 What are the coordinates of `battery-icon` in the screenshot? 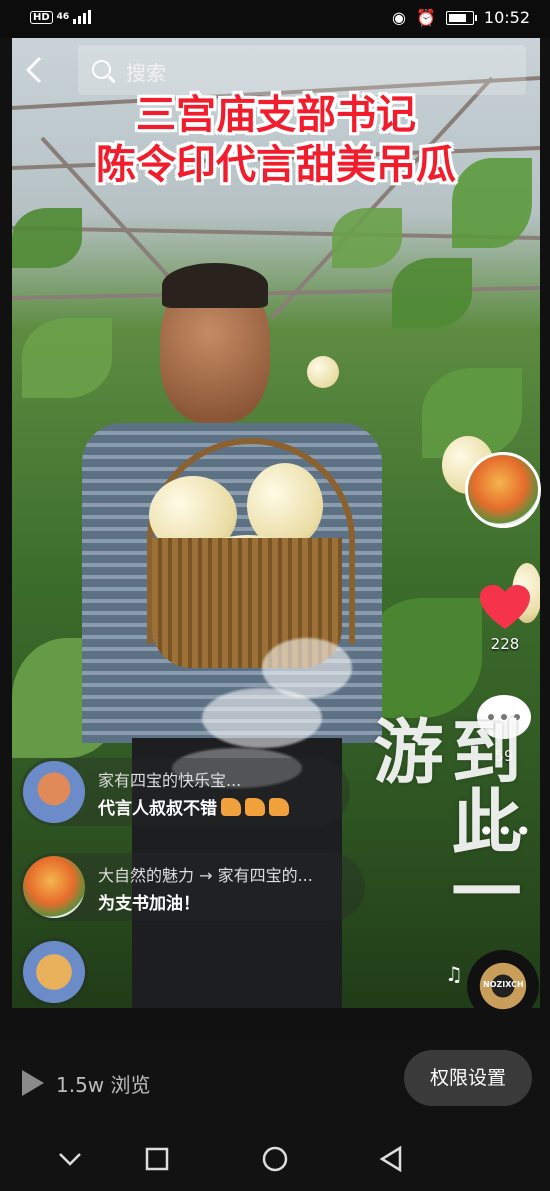 It's located at (461, 17).